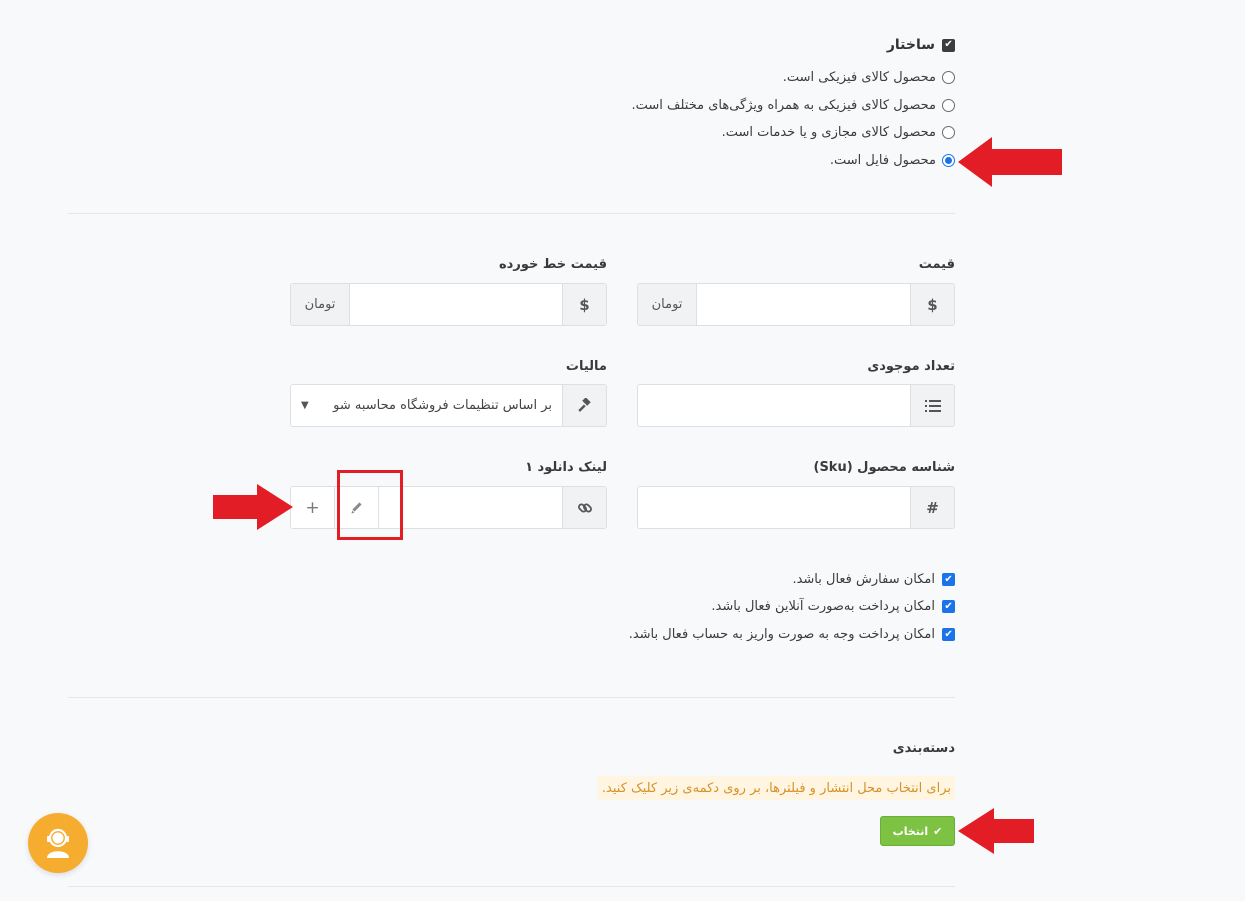 Image resolution: width=1245 pixels, height=901 pixels. What do you see at coordinates (470, 507) in the screenshot?
I see `download-link-input` at bounding box center [470, 507].